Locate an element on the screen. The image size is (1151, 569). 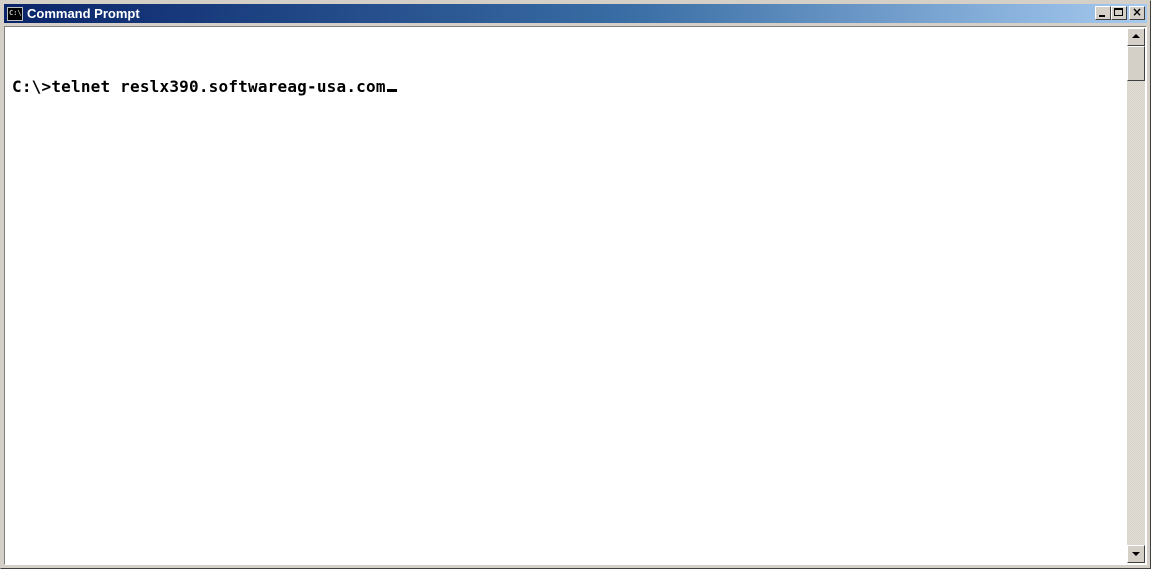
scroll-down-arrow-icon is located at coordinates (1136, 554).